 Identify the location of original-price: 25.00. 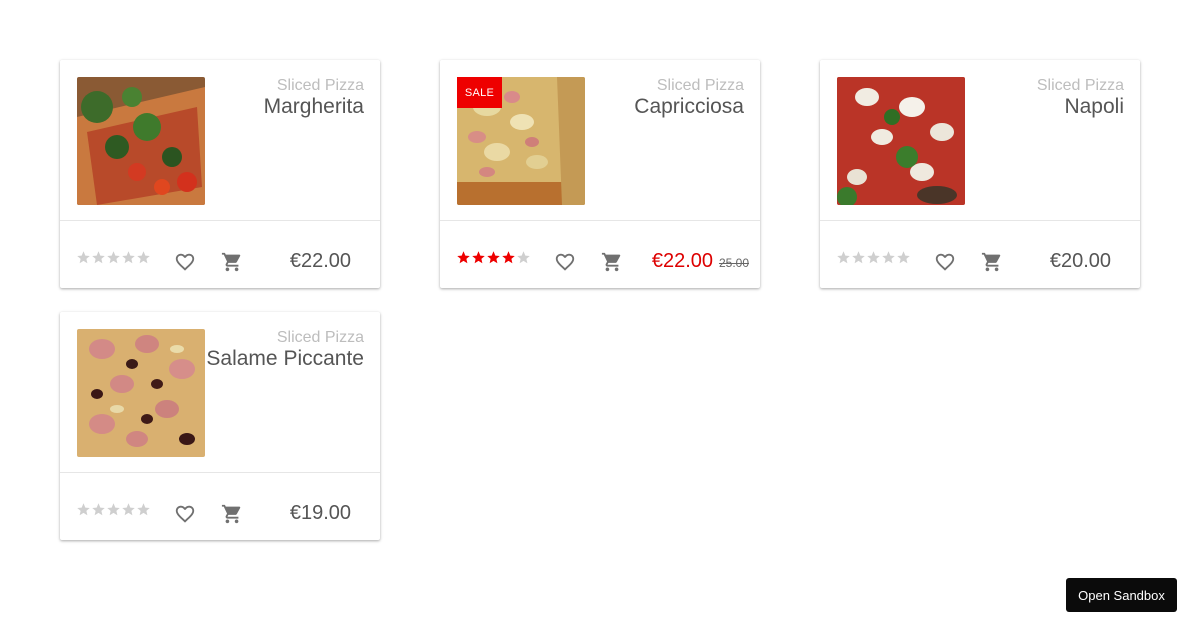
(733, 263).